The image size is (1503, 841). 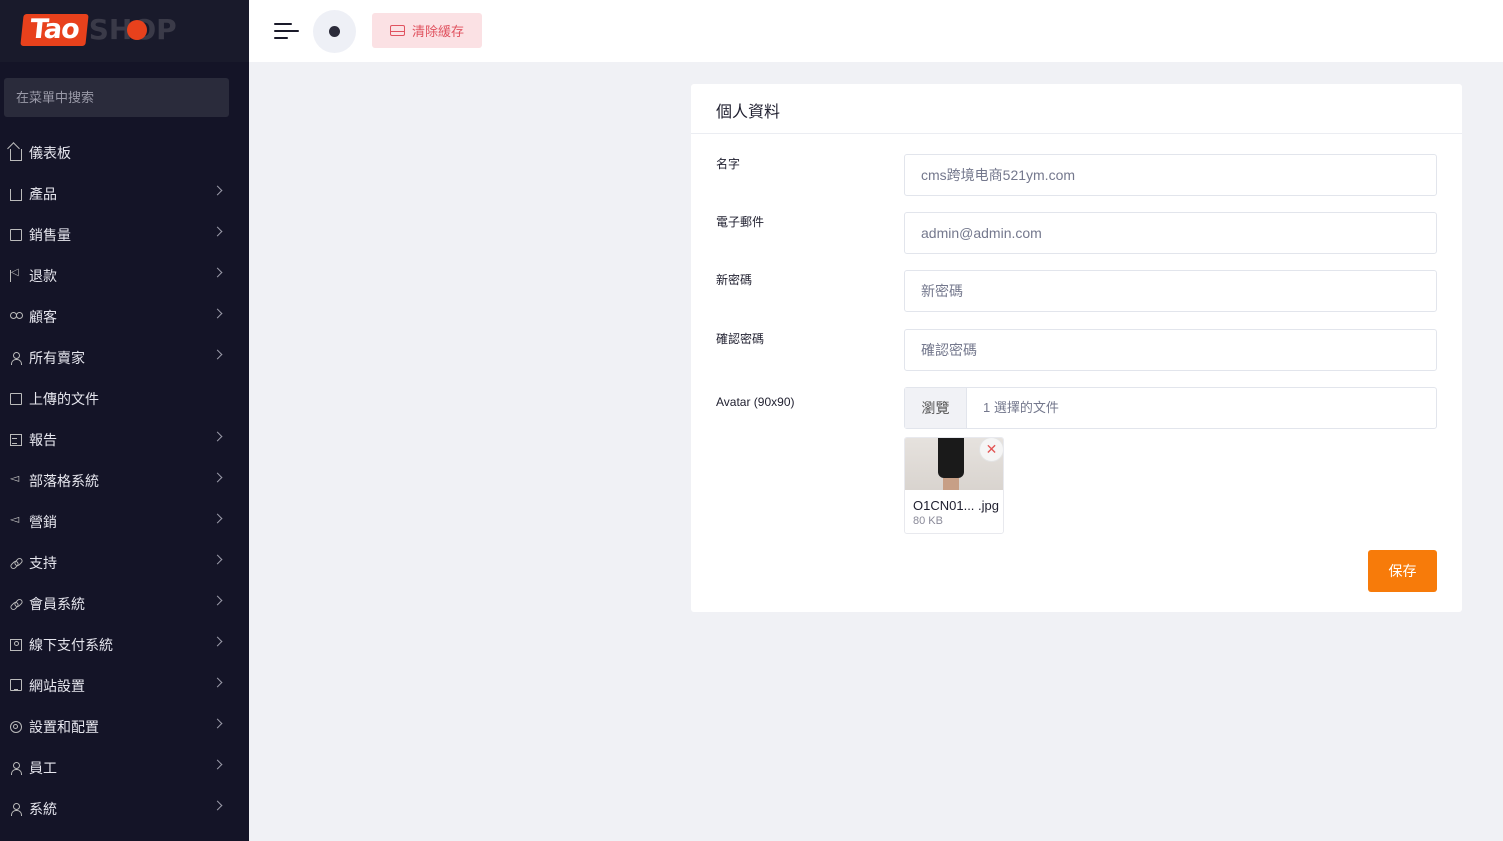 What do you see at coordinates (876, 31) in the screenshot?
I see `topbar: 清除緩存` at bounding box center [876, 31].